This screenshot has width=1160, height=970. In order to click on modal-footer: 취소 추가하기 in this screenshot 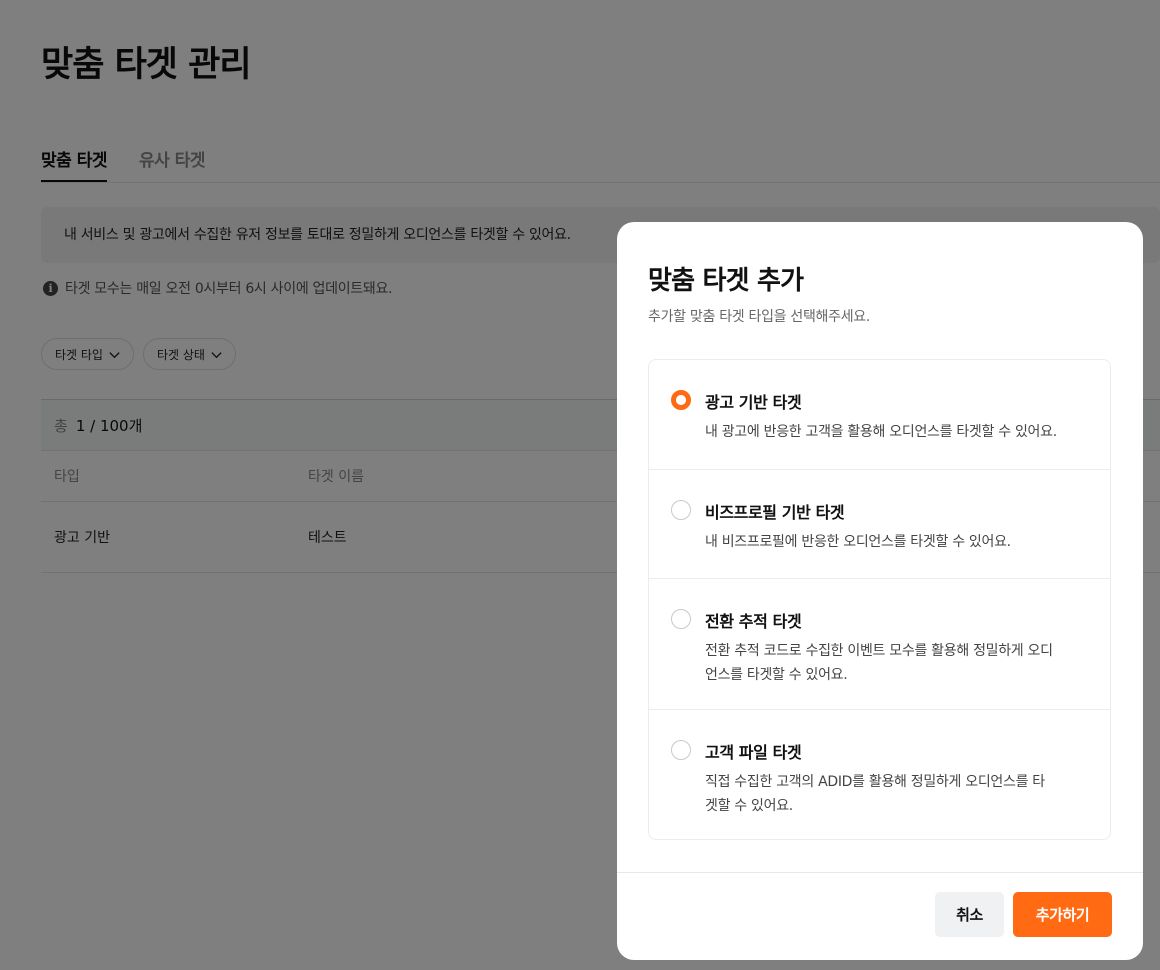, I will do `click(880, 916)`.